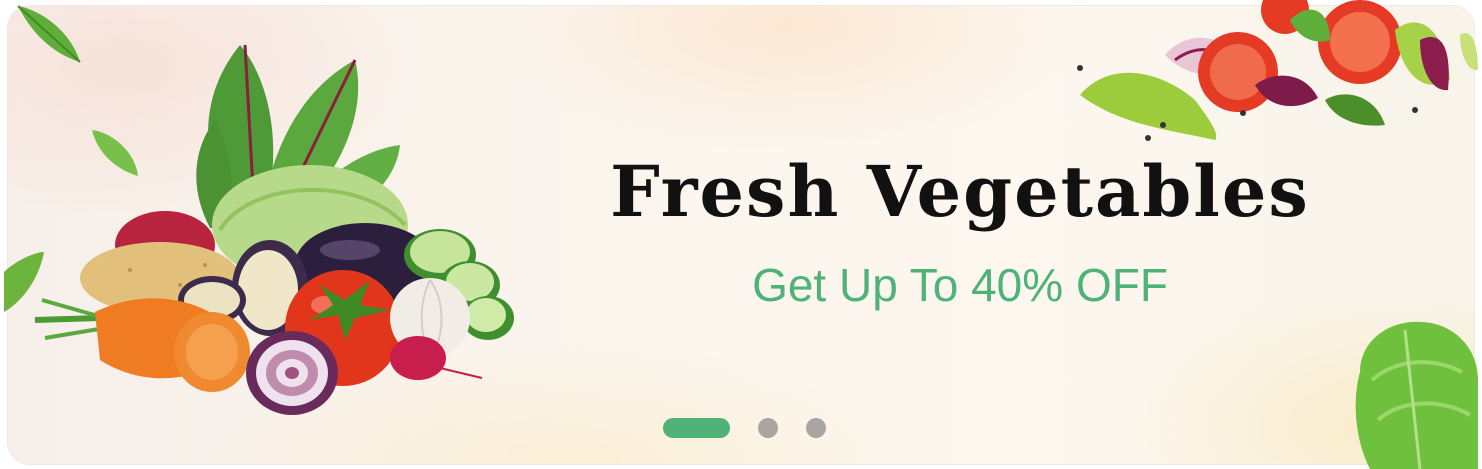  What do you see at coordinates (1416, 395) in the screenshot?
I see `lettuce-illustration` at bounding box center [1416, 395].